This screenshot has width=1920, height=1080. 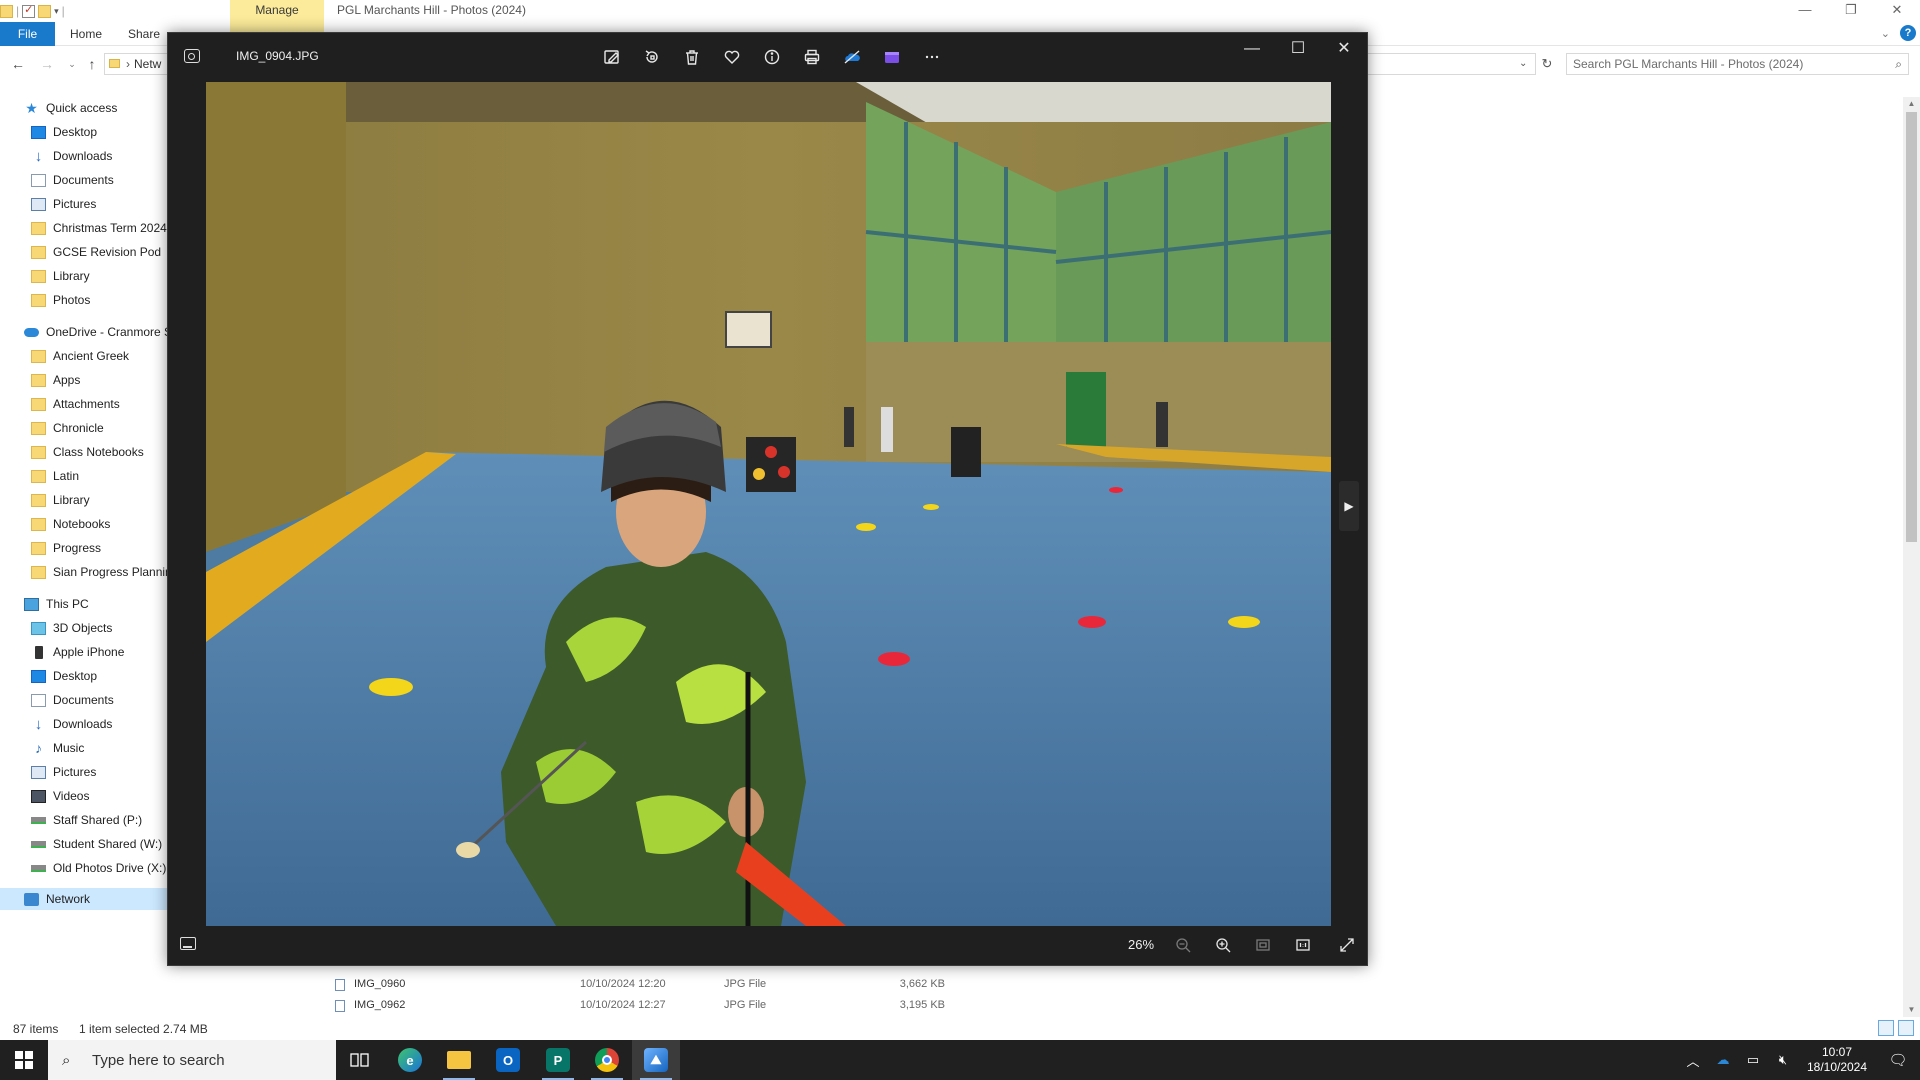 What do you see at coordinates (84, 180) in the screenshot?
I see `sidebar-item-documents: Documents` at bounding box center [84, 180].